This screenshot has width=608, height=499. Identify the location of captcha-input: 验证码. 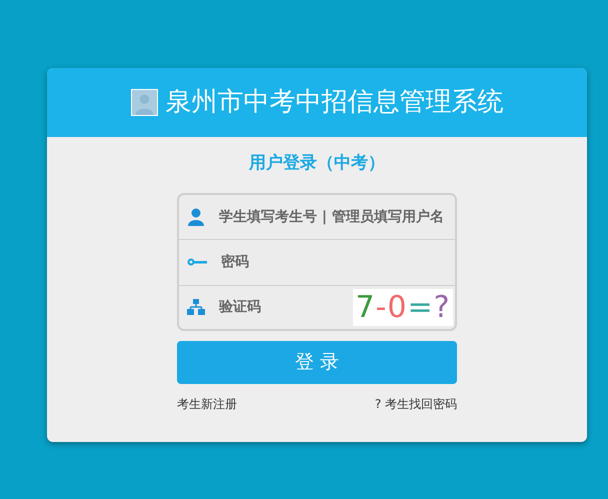
(279, 307).